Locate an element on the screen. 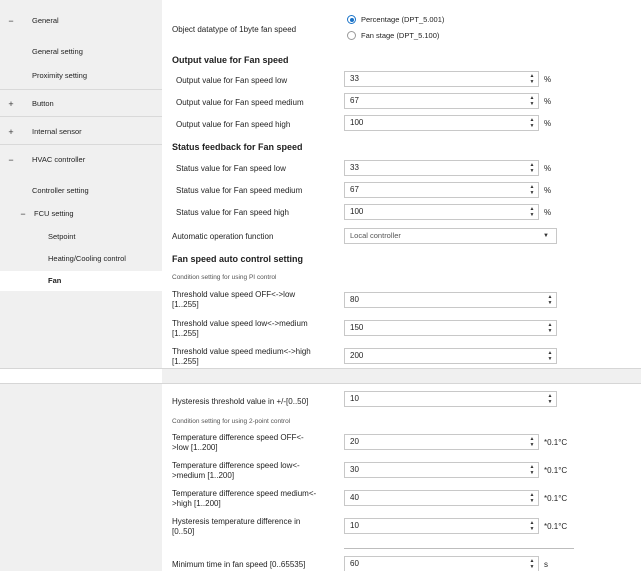 The image size is (641, 571). sidebar-item-general: − General is located at coordinates (81, 21).